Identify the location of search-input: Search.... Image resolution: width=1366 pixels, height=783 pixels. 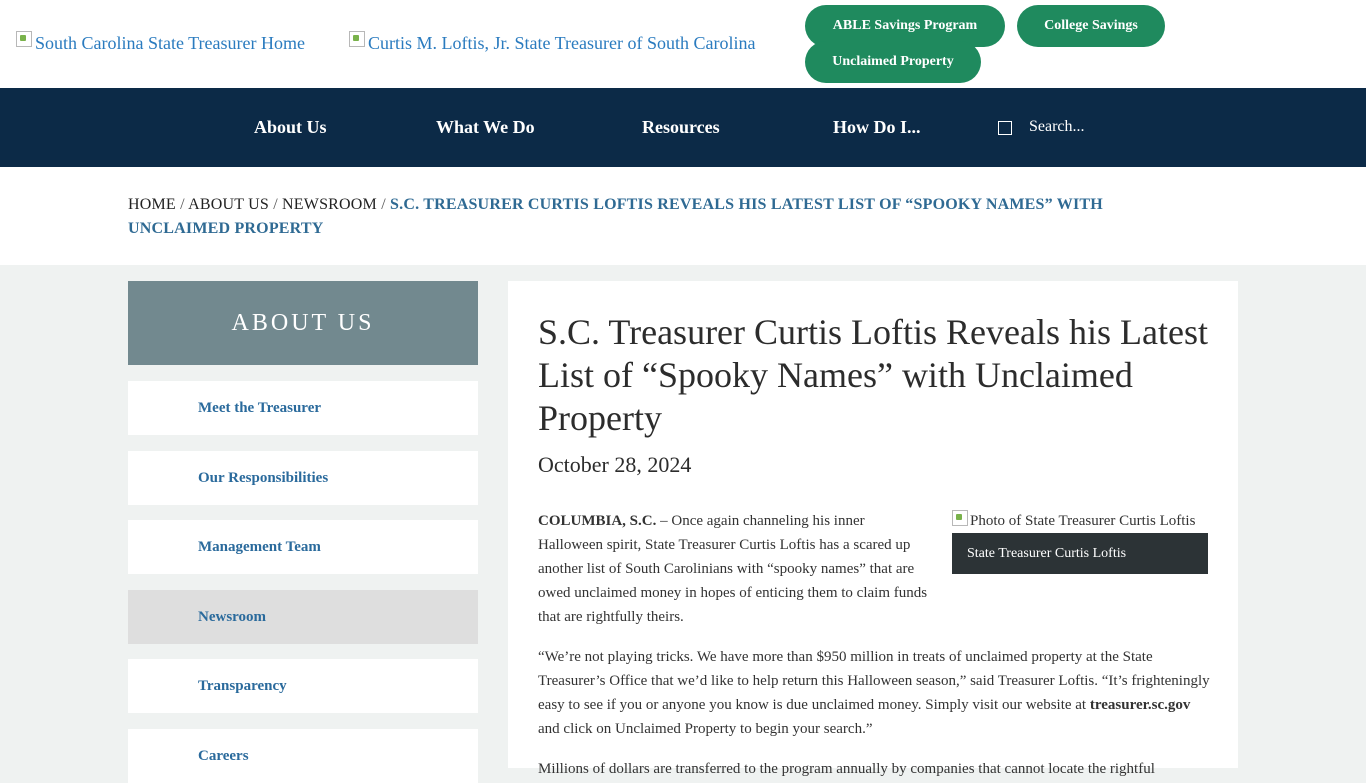
(1057, 127).